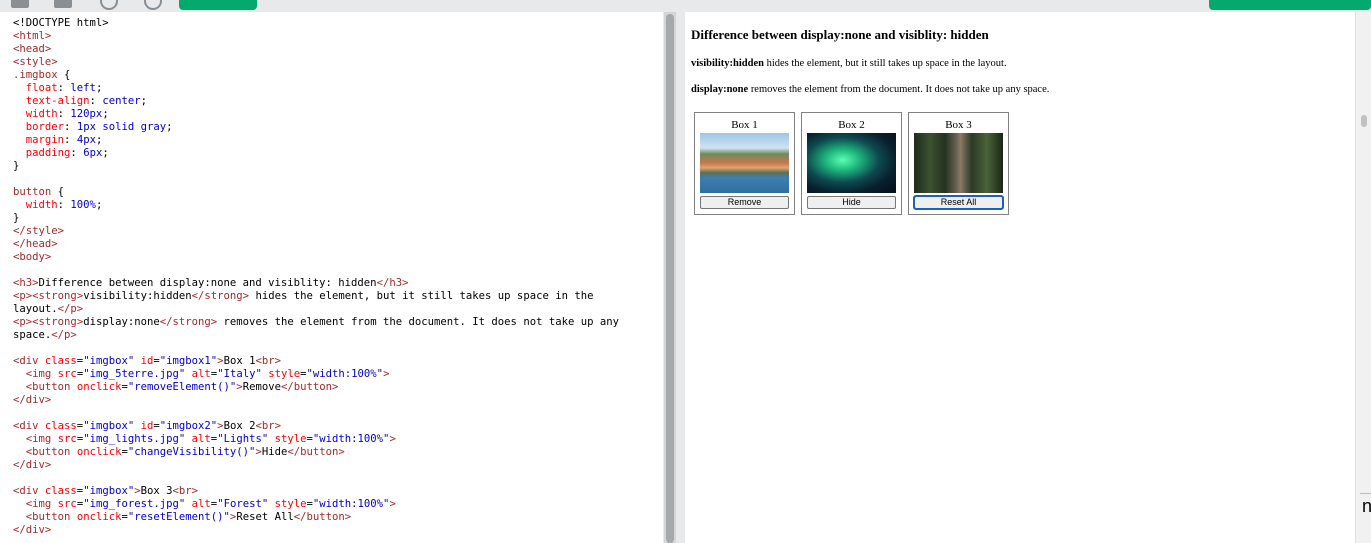  What do you see at coordinates (64, 205) in the screenshot?
I see `code-line: width: 100%;` at bounding box center [64, 205].